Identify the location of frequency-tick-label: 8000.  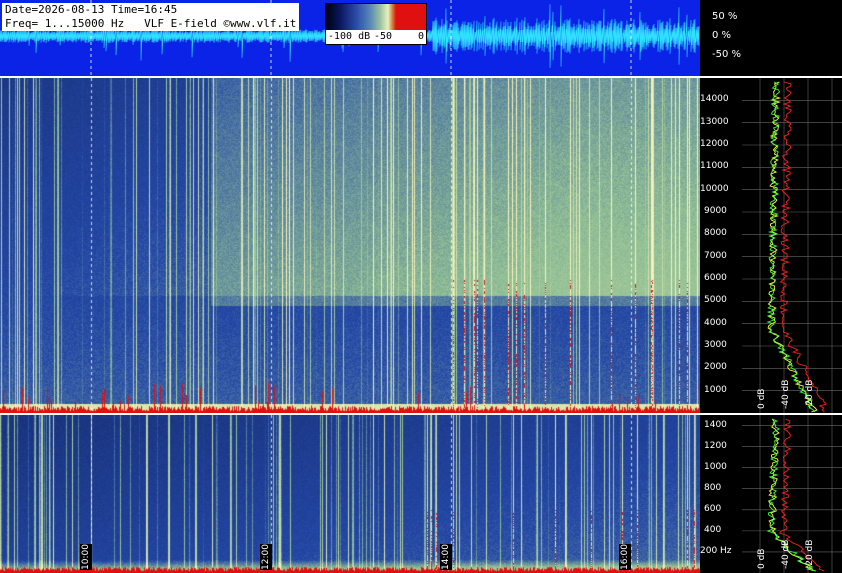
(715, 233).